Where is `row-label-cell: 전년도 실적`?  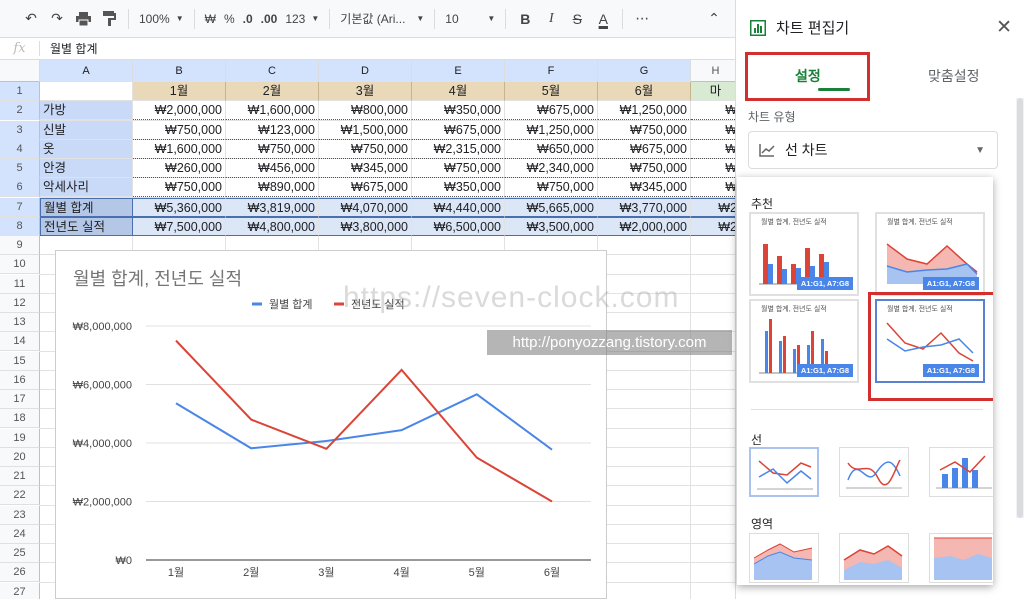
row-label-cell: 전년도 실적 is located at coordinates (86, 226).